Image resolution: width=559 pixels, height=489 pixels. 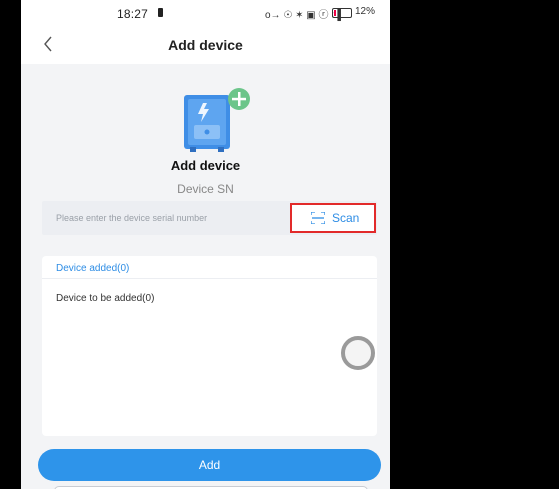 I want to click on divider, so click(x=209, y=278).